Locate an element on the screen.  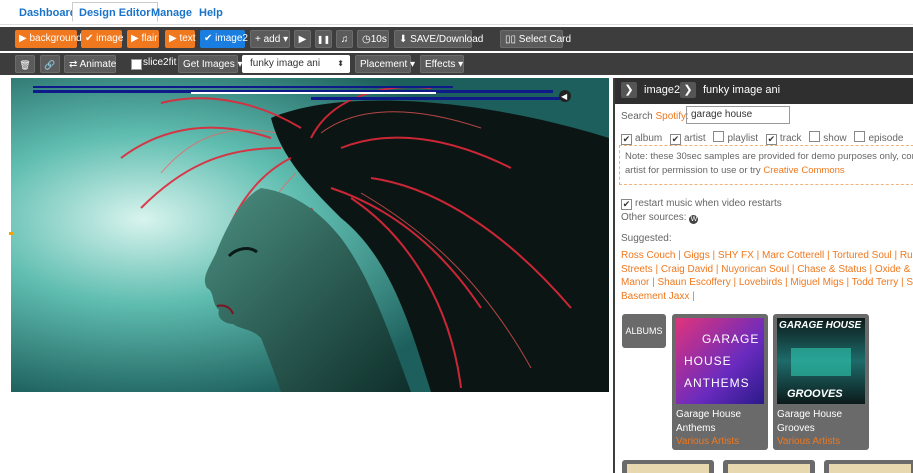
get-images-button: Get Images ▾ is located at coordinates (210, 64).